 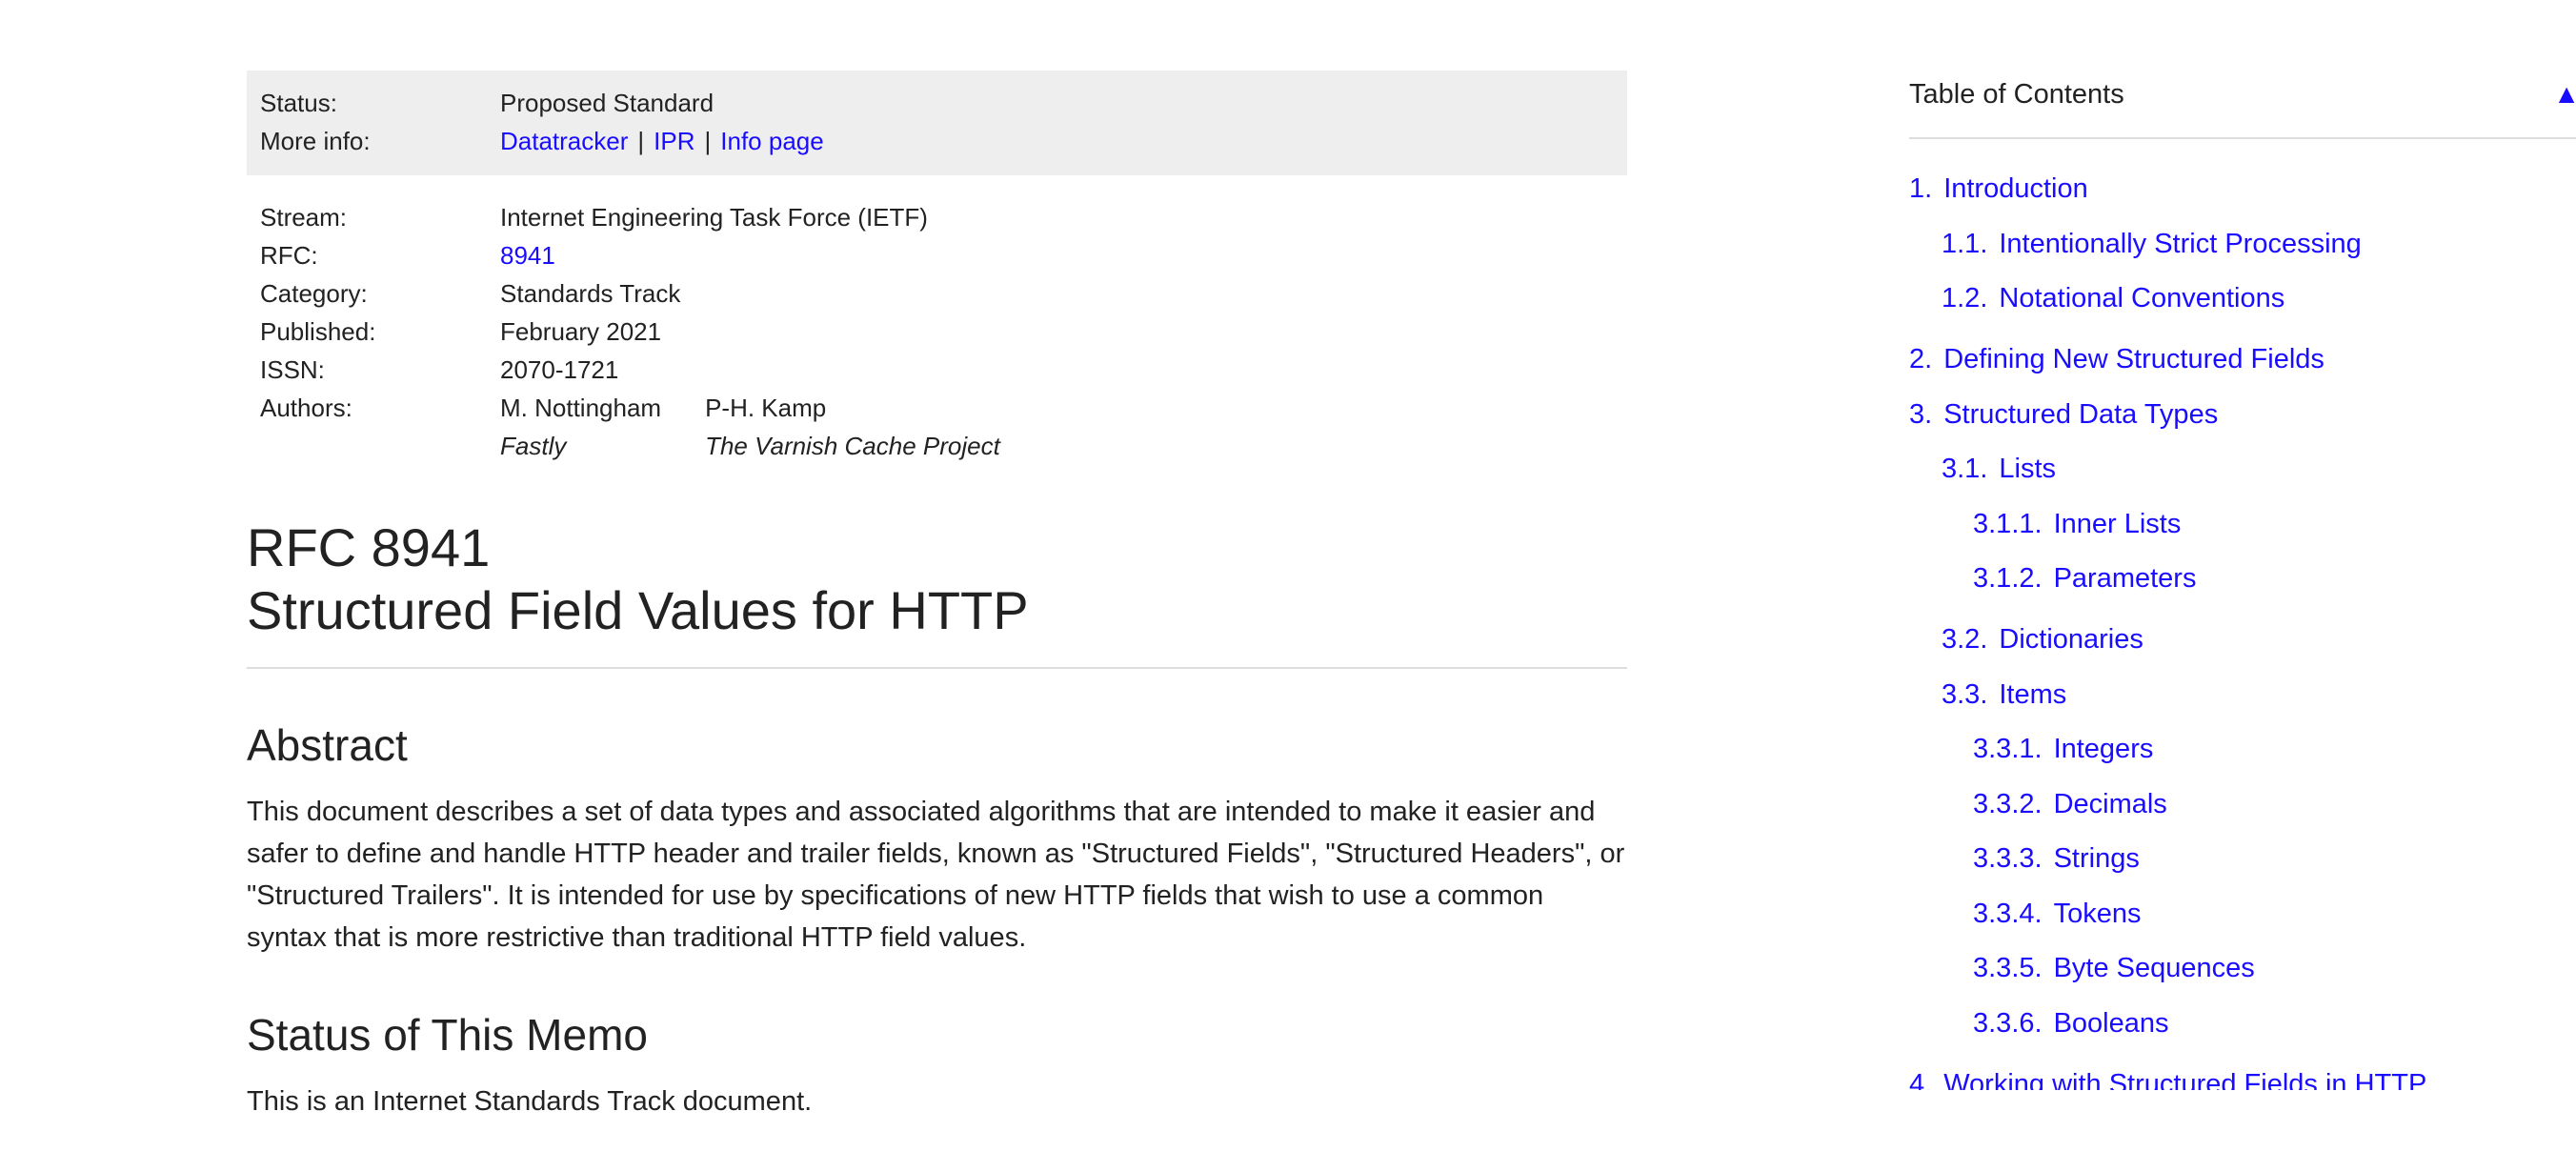 I want to click on category-label: Category:, so click(x=314, y=293).